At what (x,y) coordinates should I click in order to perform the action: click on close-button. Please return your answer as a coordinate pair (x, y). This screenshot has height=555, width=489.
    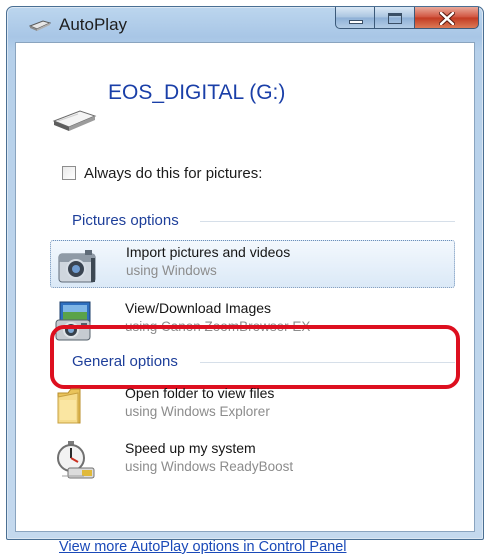
    Looking at the image, I should click on (447, 18).